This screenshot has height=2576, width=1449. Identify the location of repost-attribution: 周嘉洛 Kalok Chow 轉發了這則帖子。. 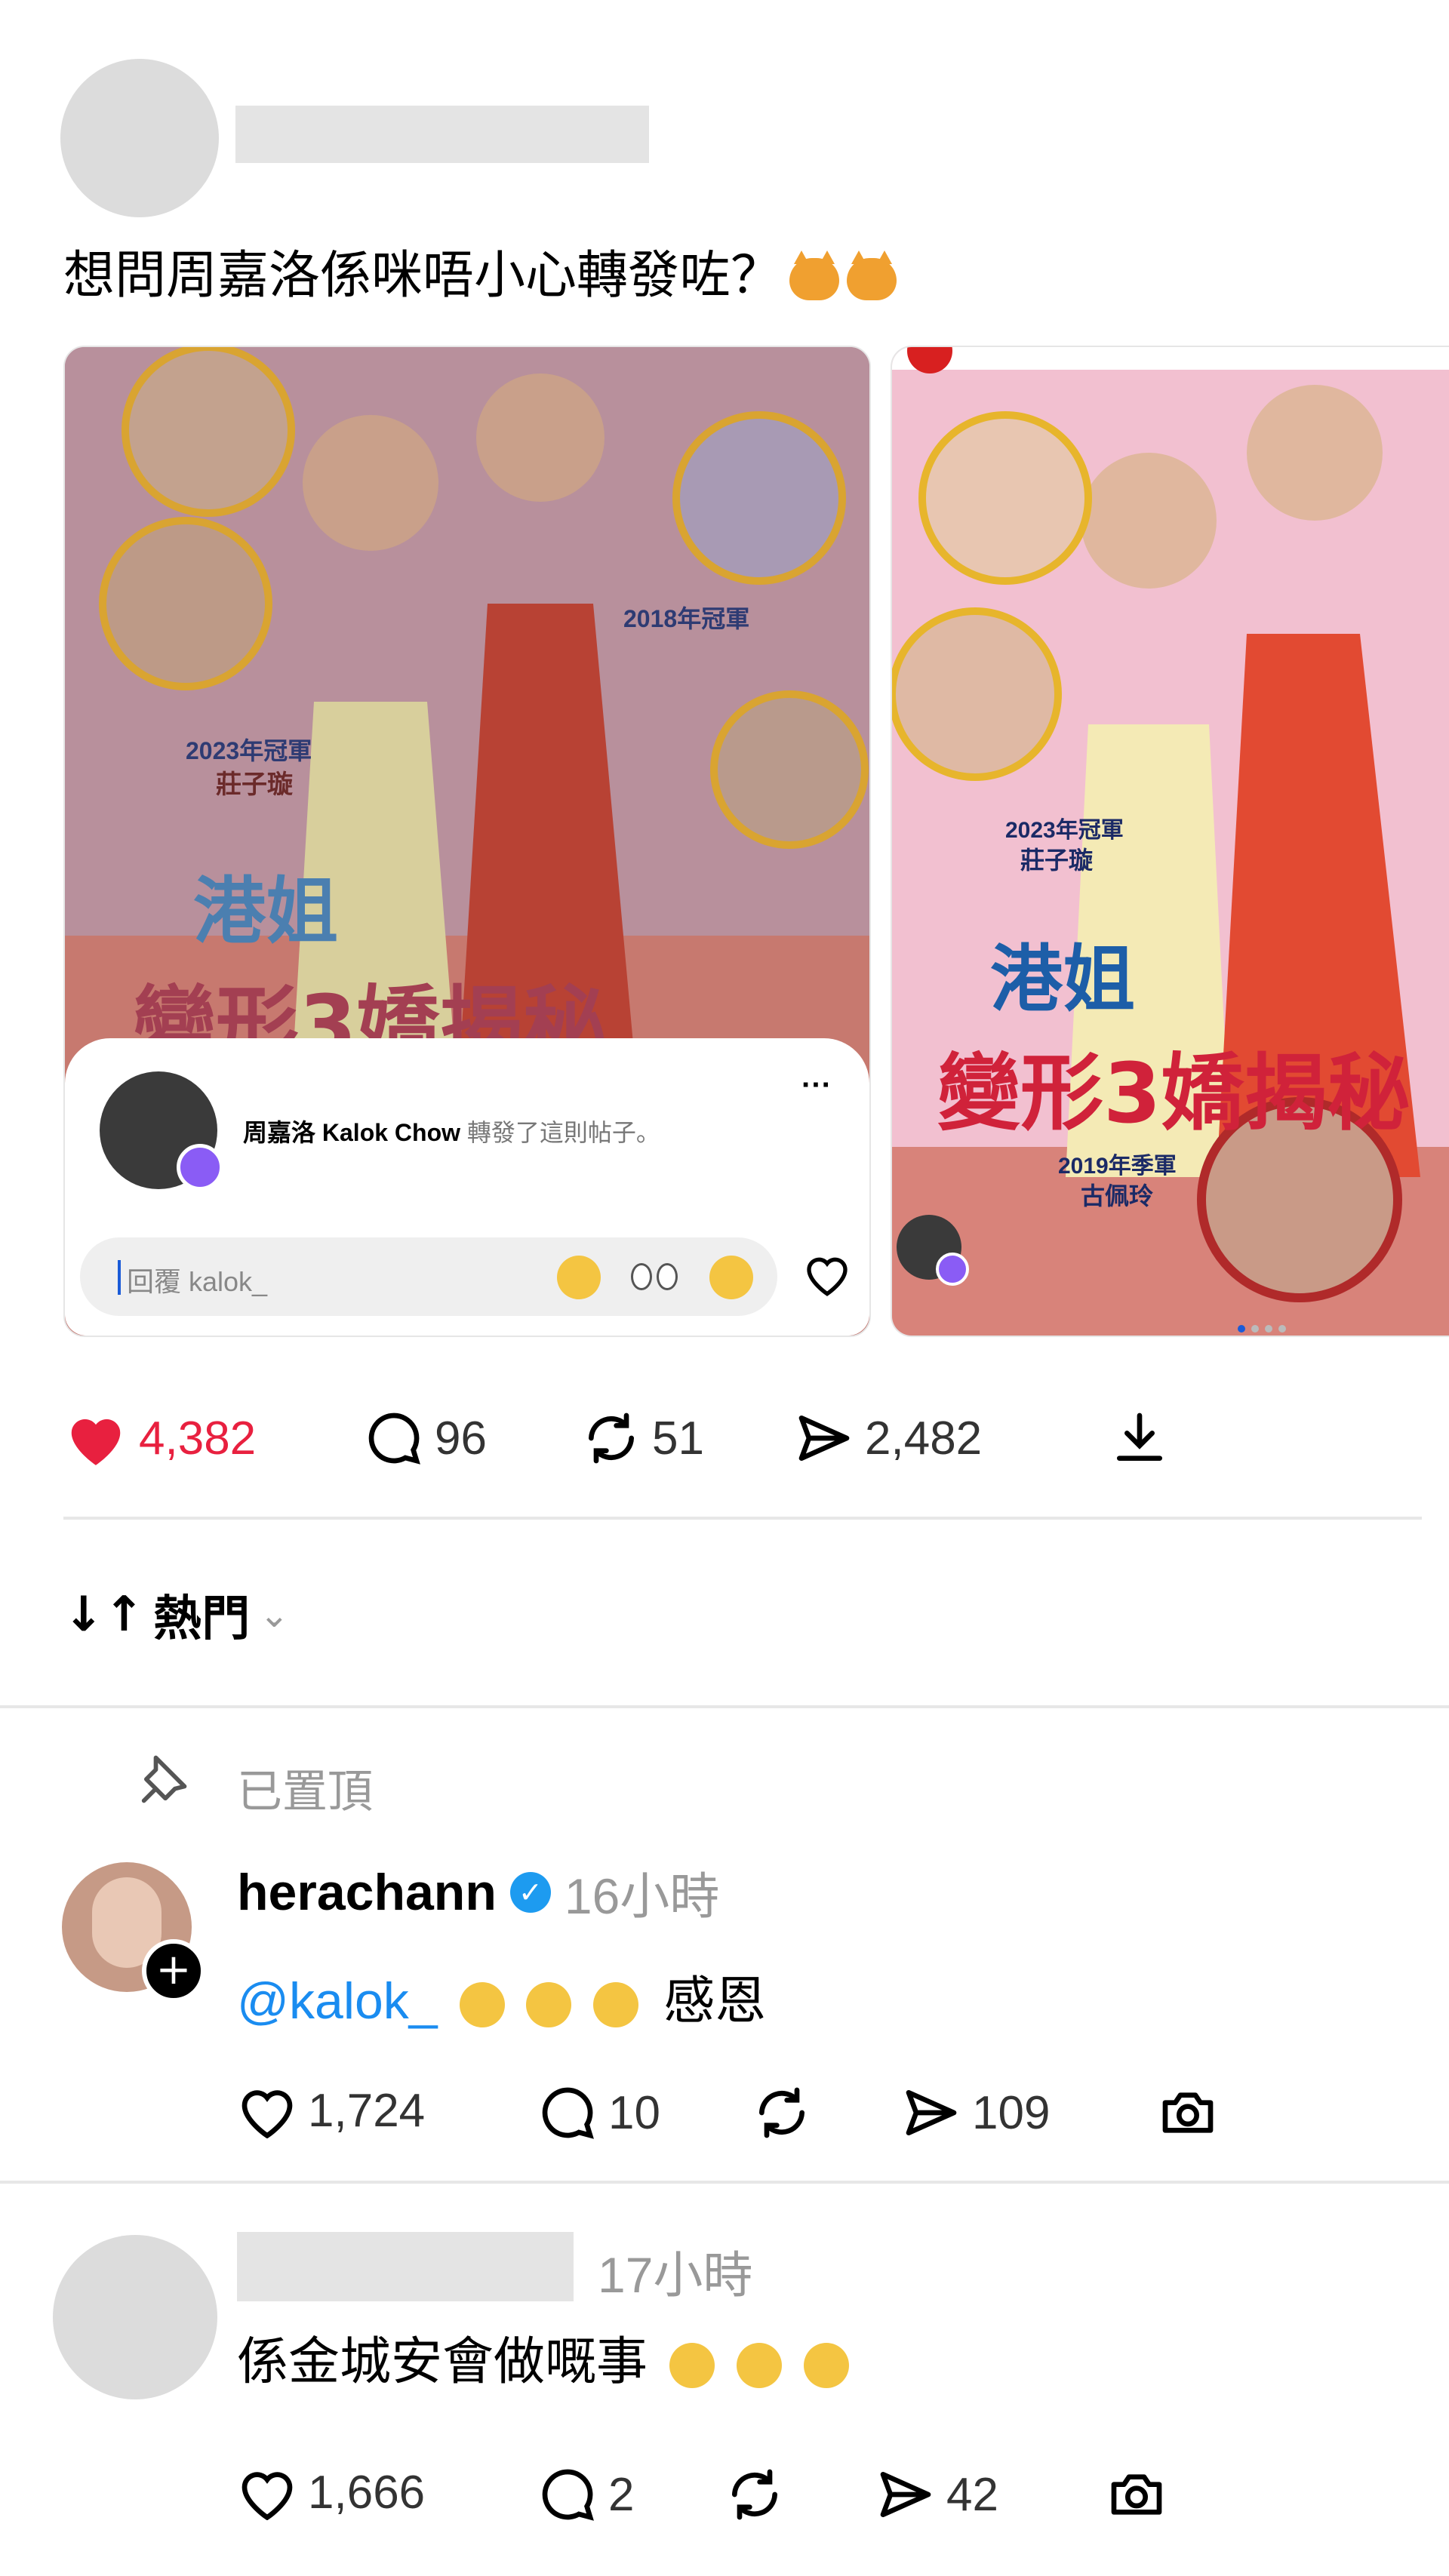
(451, 1131).